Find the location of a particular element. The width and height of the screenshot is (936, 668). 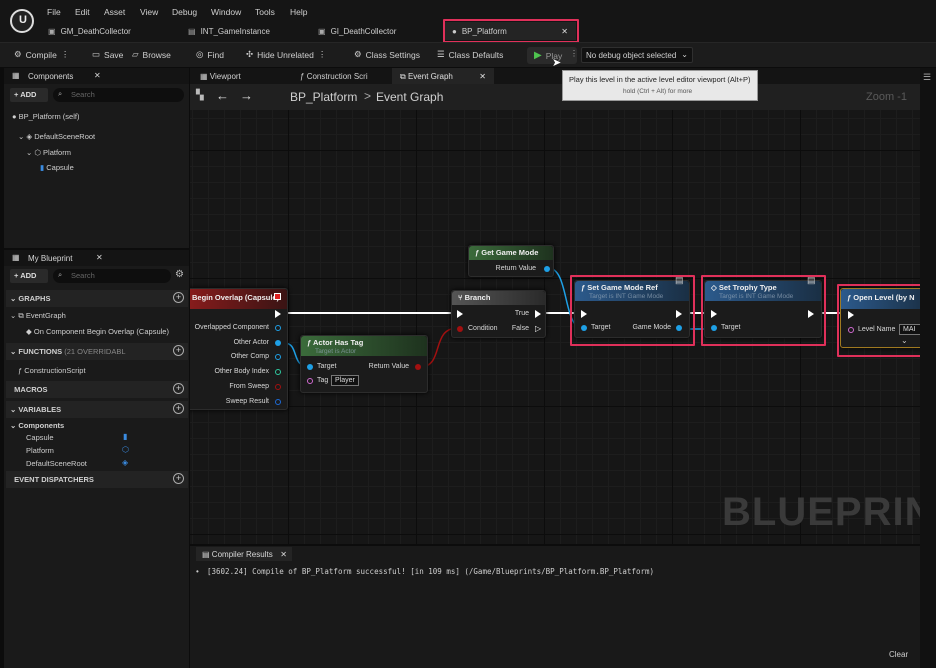

other-body-index-pin is located at coordinates (278, 372).